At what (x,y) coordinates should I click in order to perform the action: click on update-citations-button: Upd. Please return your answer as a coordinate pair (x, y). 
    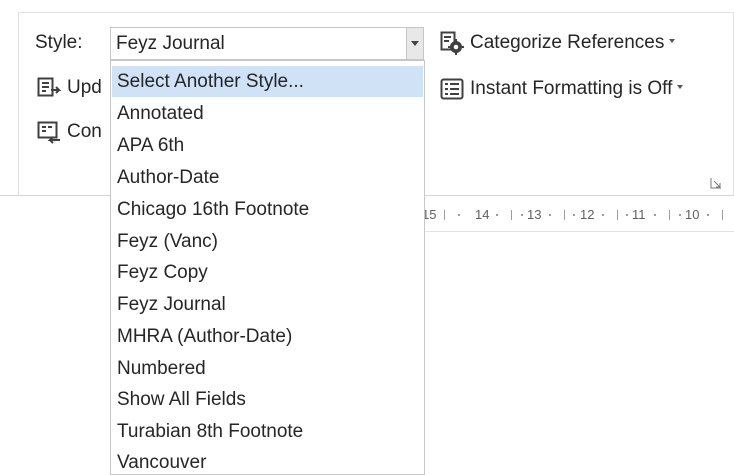
    Looking at the image, I should click on (73, 88).